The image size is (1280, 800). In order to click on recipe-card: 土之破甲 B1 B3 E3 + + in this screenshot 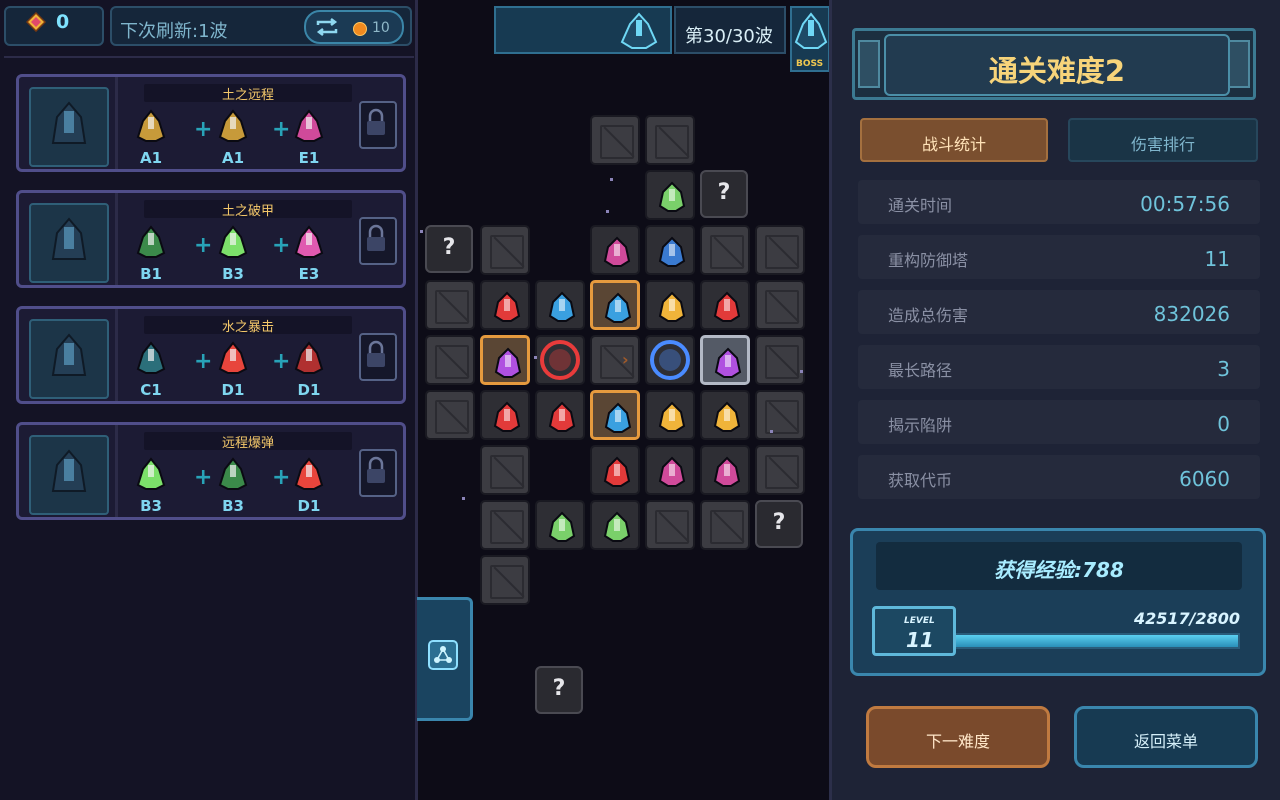, I will do `click(211, 239)`.